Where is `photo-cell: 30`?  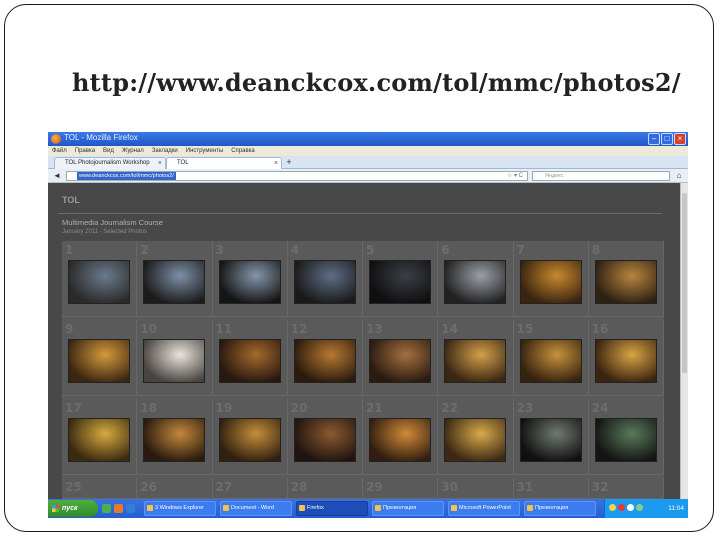 photo-cell: 30 is located at coordinates (476, 488).